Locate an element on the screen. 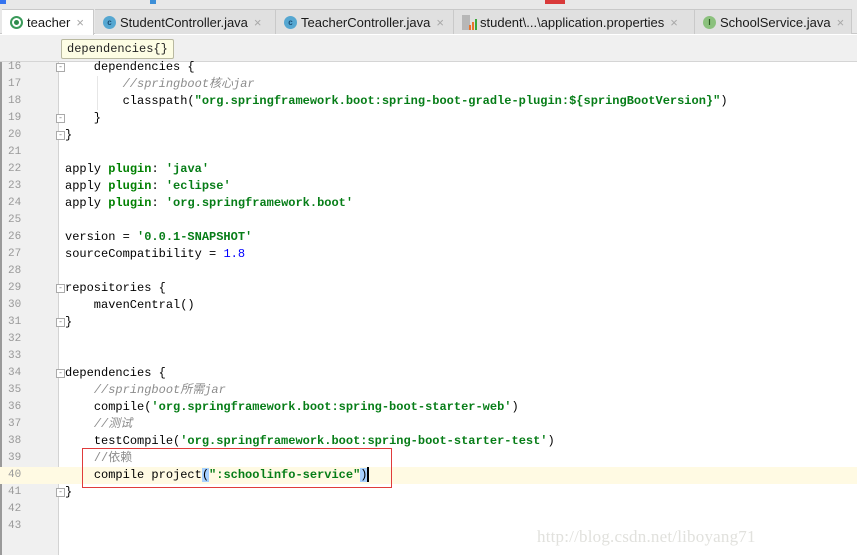 This screenshot has width=857, height=555. code-text: sourceCompatibility = 1.8 is located at coordinates (155, 254).